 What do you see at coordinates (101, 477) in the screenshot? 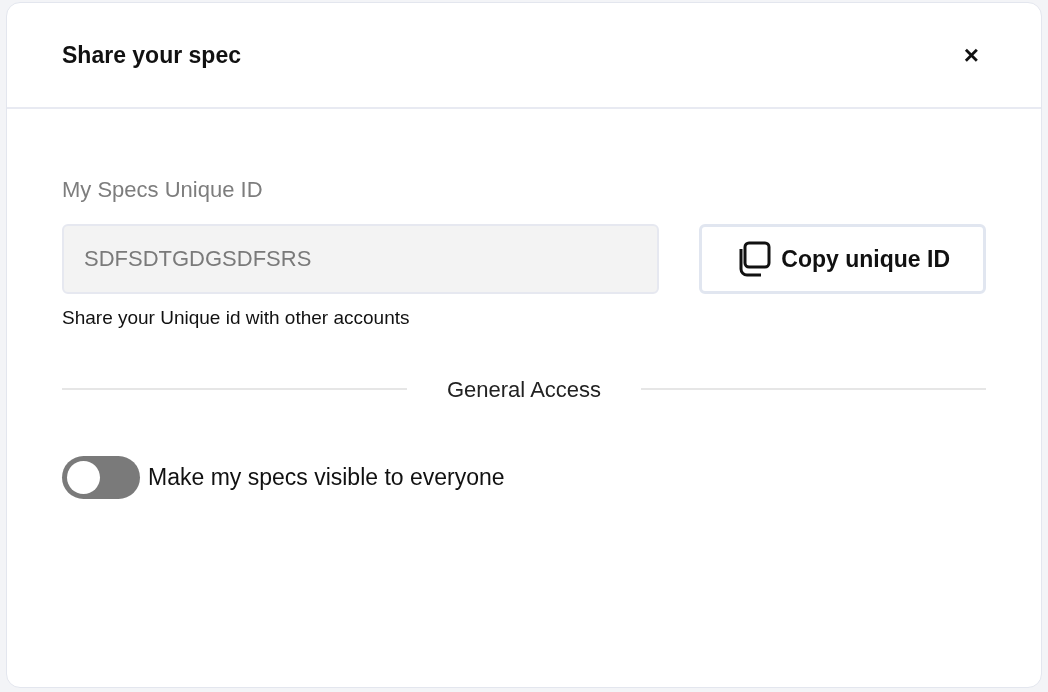
I see `visibility-toggle` at bounding box center [101, 477].